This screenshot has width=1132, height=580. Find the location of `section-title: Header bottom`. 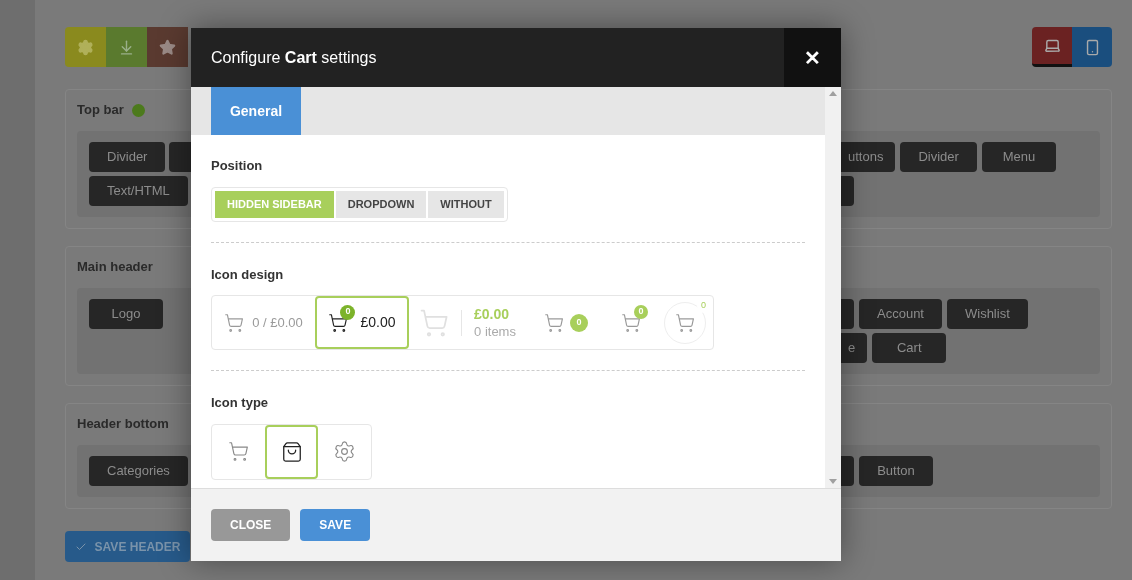

section-title: Header bottom is located at coordinates (123, 424).